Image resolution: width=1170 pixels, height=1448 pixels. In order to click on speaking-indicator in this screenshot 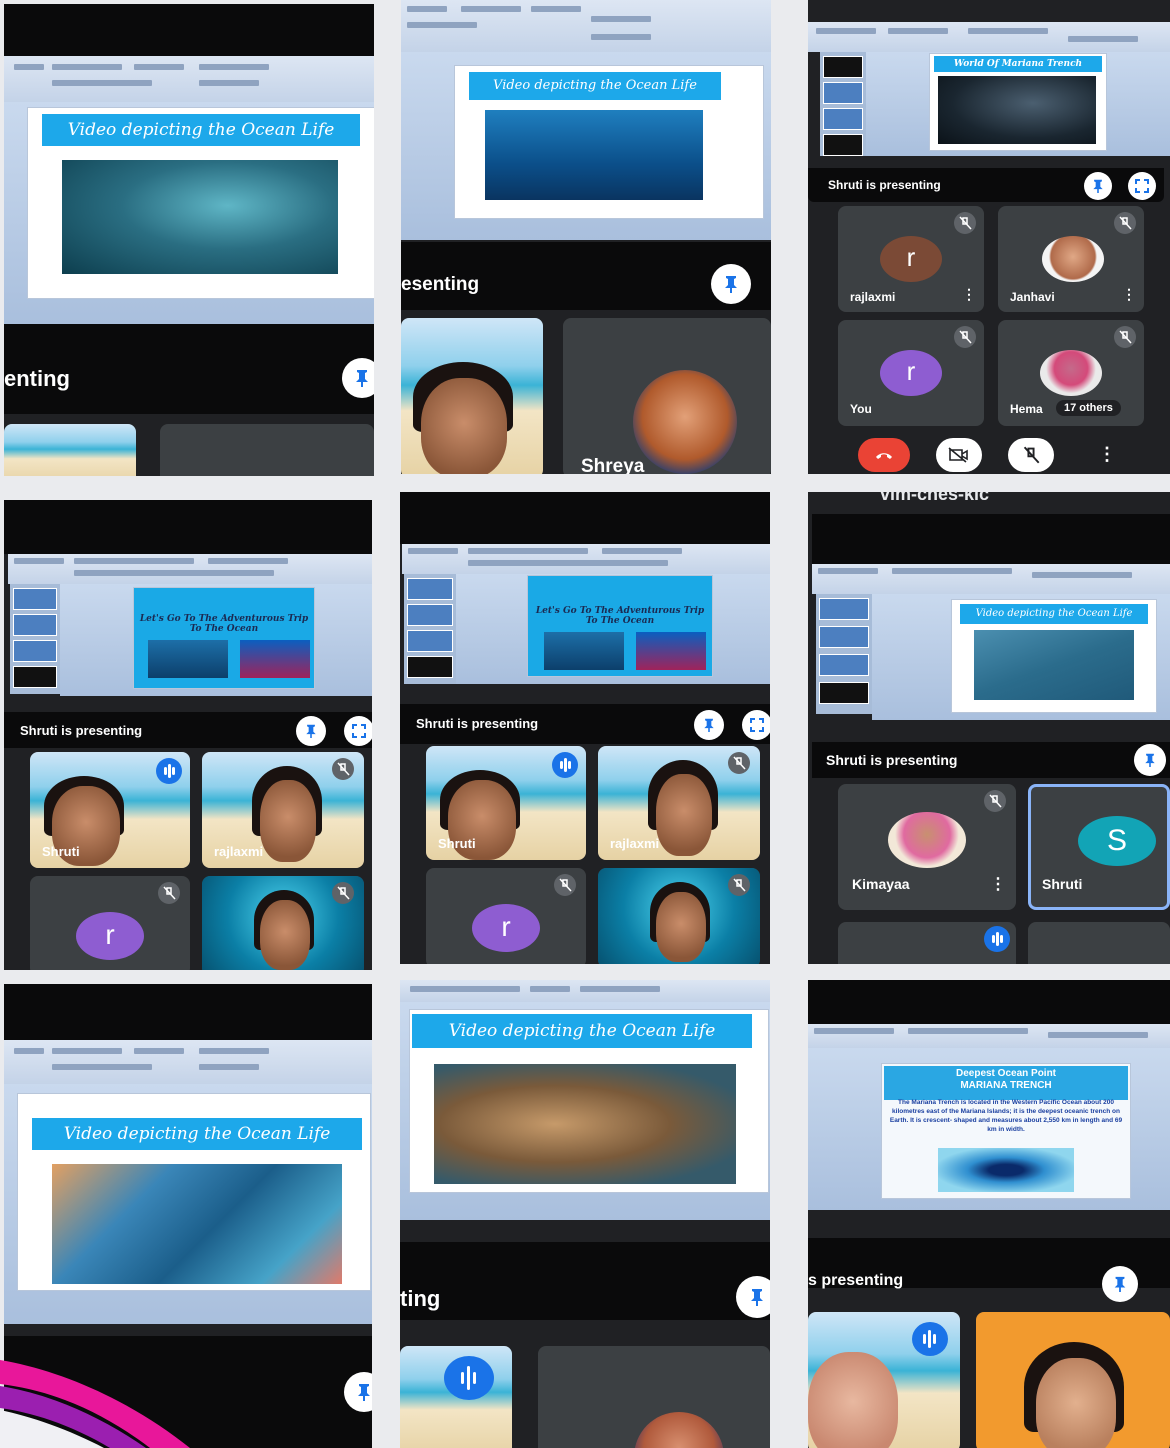, I will do `click(169, 771)`.